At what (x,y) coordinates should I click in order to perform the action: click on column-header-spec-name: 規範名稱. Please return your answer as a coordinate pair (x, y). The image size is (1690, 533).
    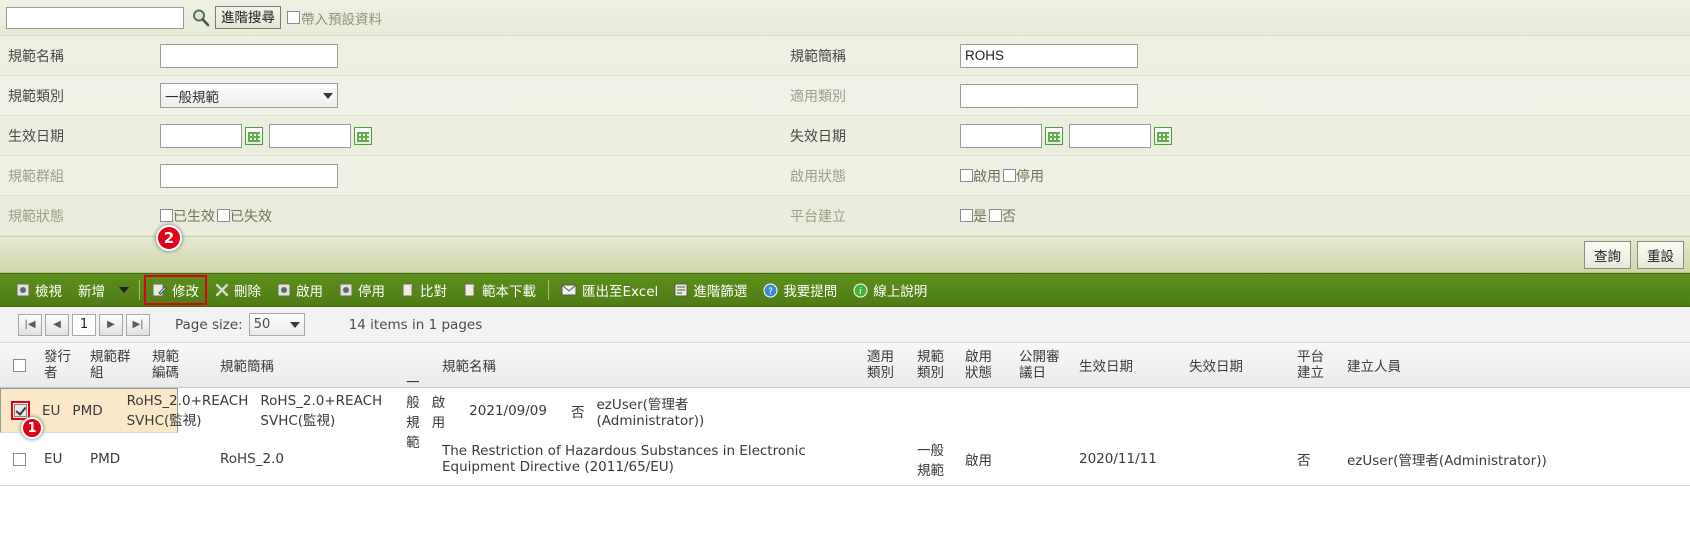
    Looking at the image, I should click on (648, 365).